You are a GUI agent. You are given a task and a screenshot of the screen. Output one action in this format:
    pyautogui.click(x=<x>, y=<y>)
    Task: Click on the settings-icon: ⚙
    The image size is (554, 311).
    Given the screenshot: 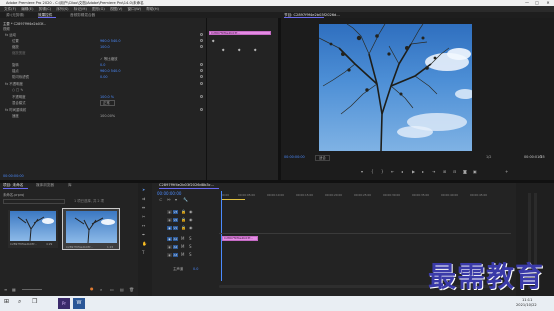 What is the action you would take?
    pyautogui.click(x=541, y=157)
    